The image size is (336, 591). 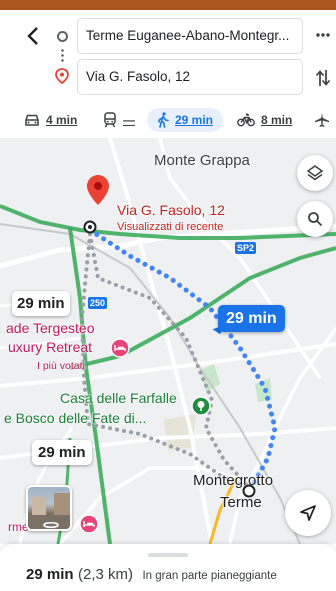 I want to click on tab-transit-label: —, so click(x=129, y=120).